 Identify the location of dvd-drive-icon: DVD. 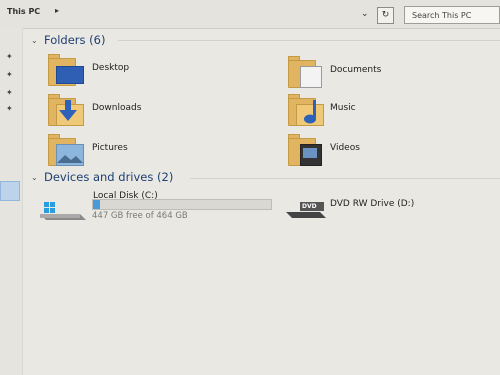
(307, 210).